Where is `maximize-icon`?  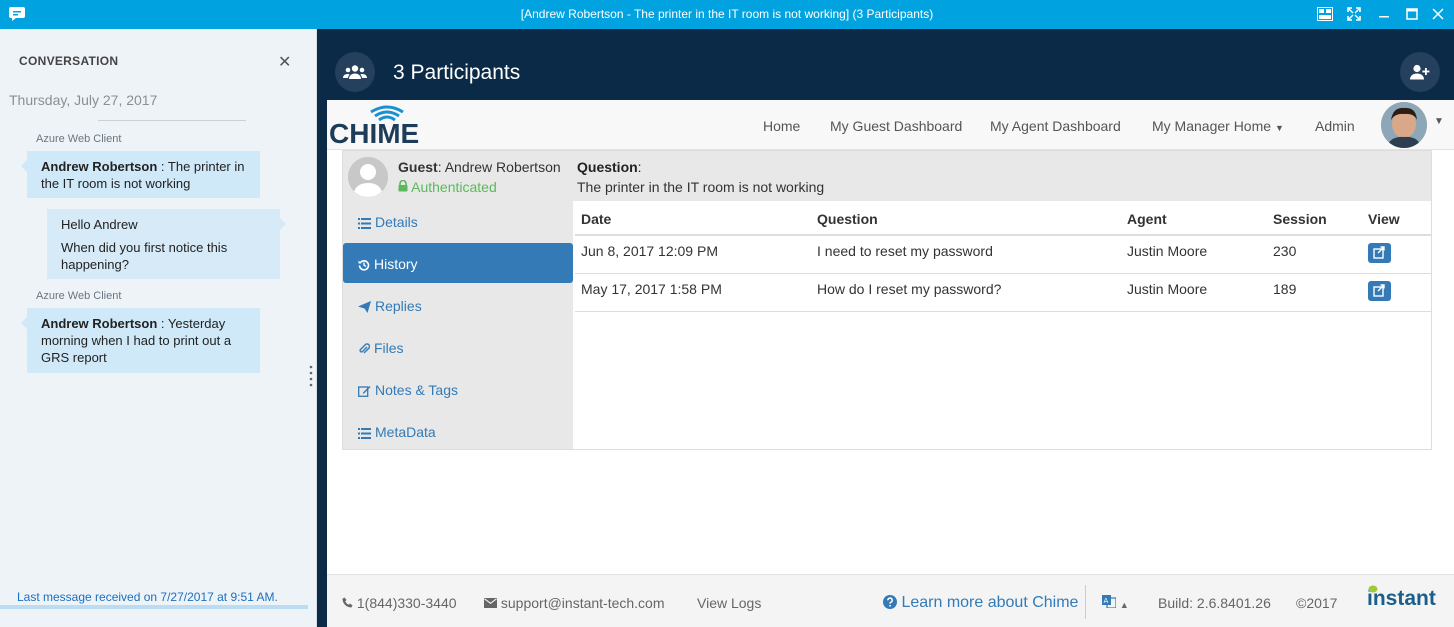 maximize-icon is located at coordinates (1412, 14).